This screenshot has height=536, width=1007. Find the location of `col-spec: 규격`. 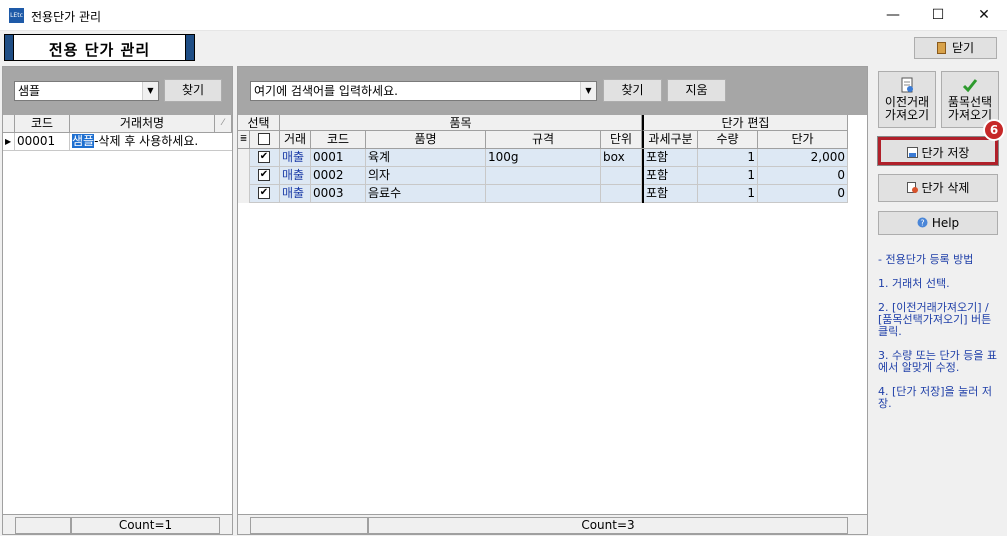

col-spec: 규격 is located at coordinates (543, 139).